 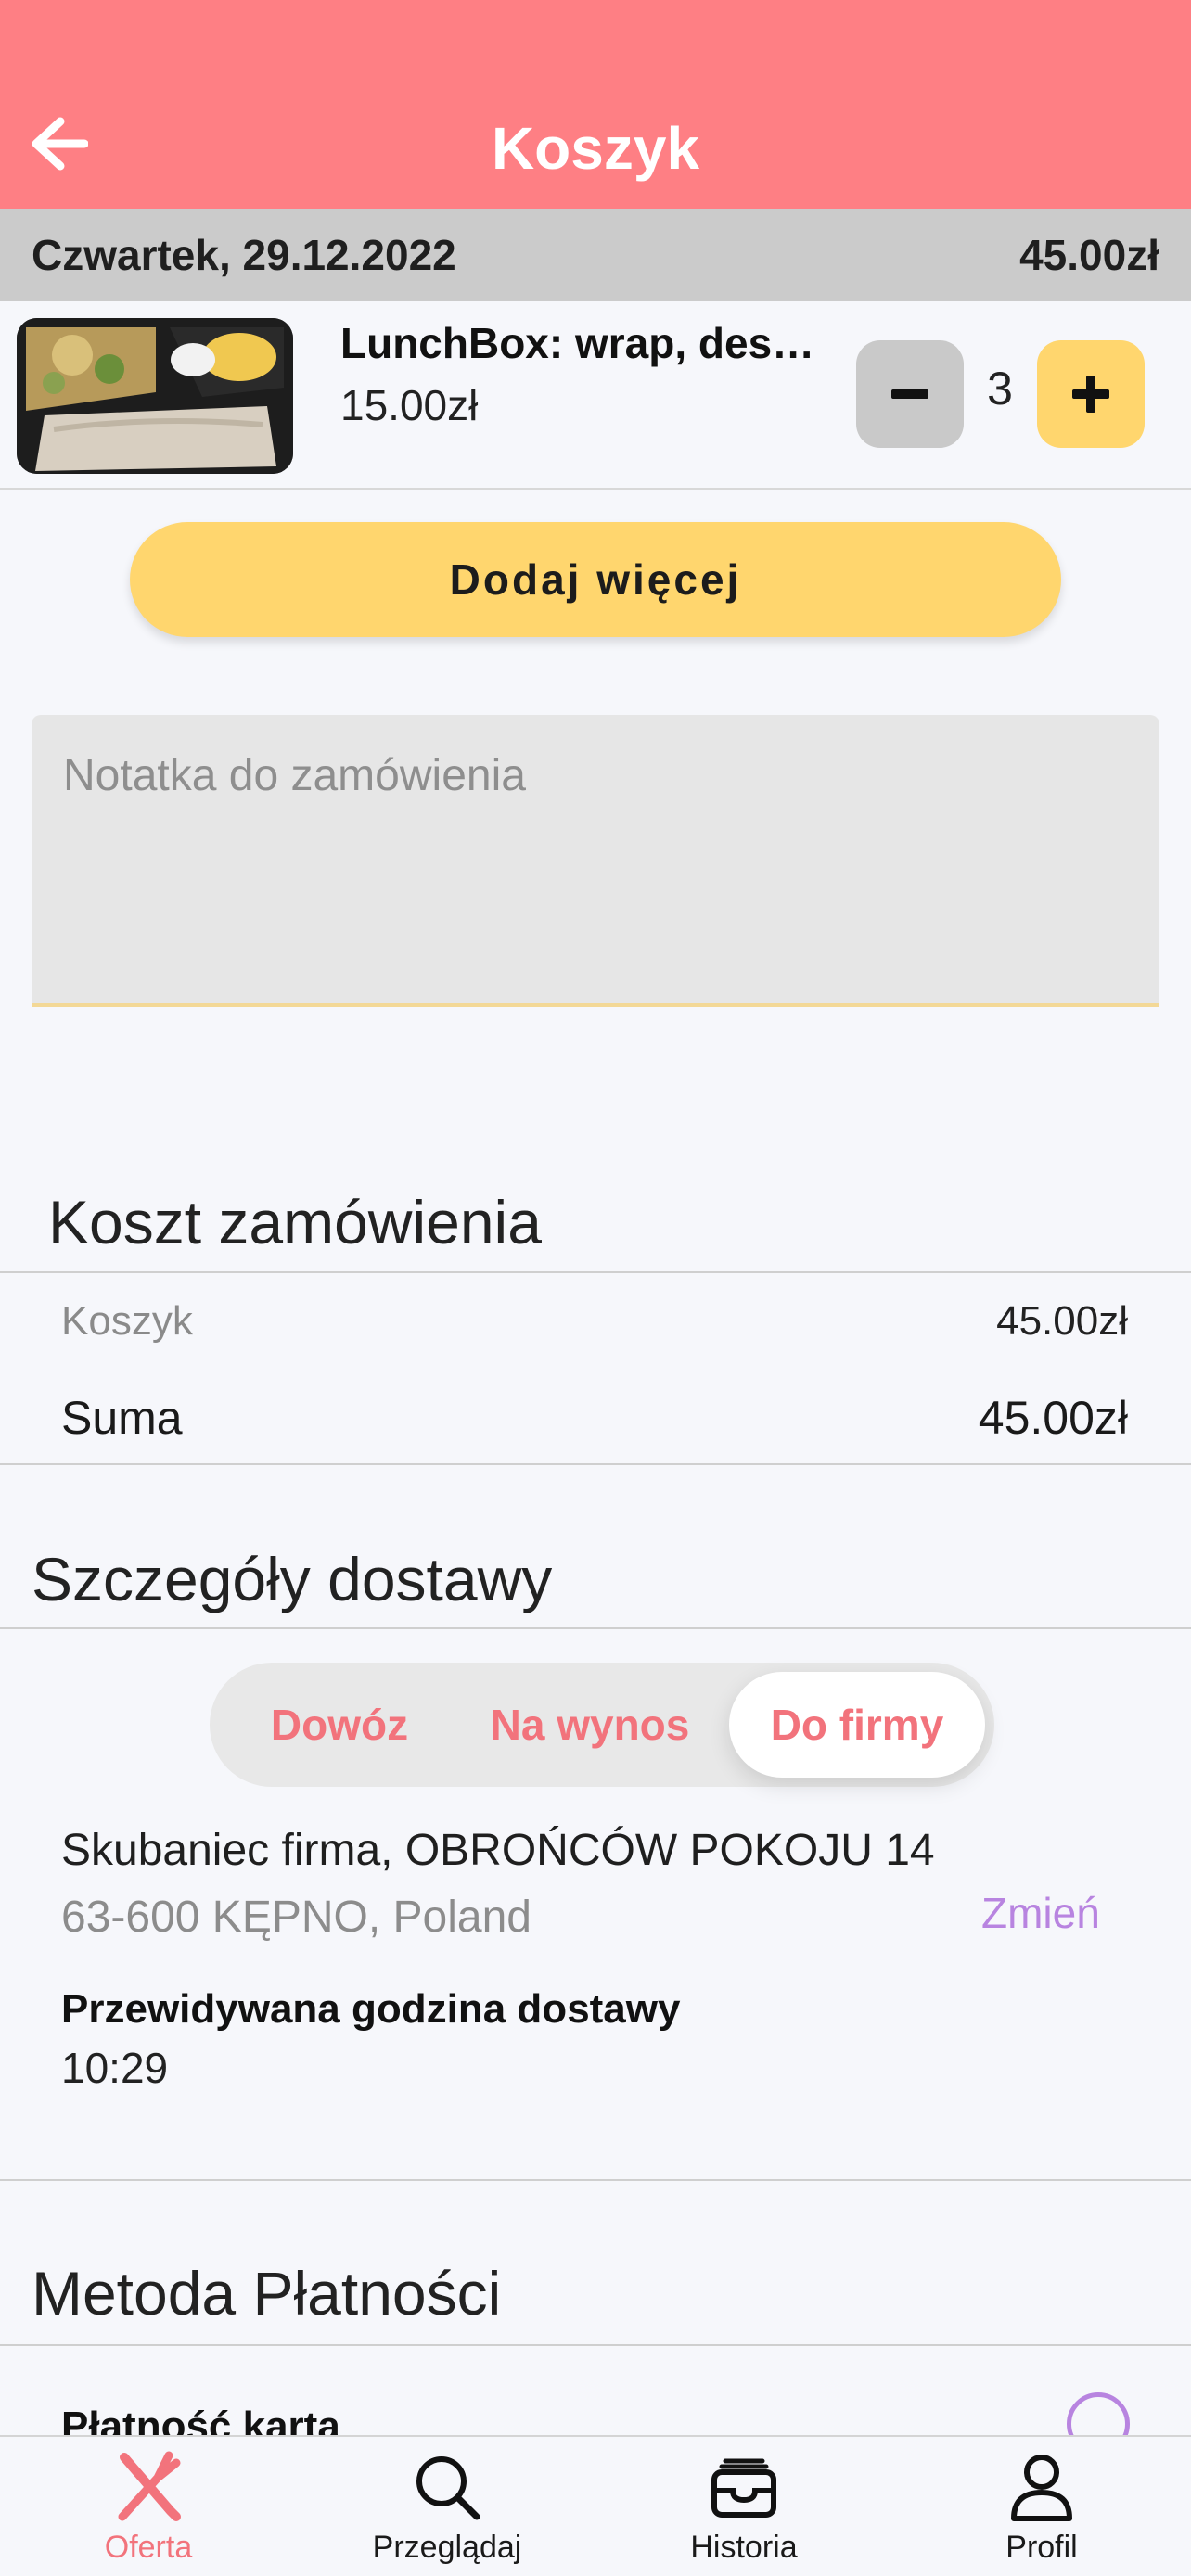 I want to click on decrease-quantity-button, so click(x=910, y=394).